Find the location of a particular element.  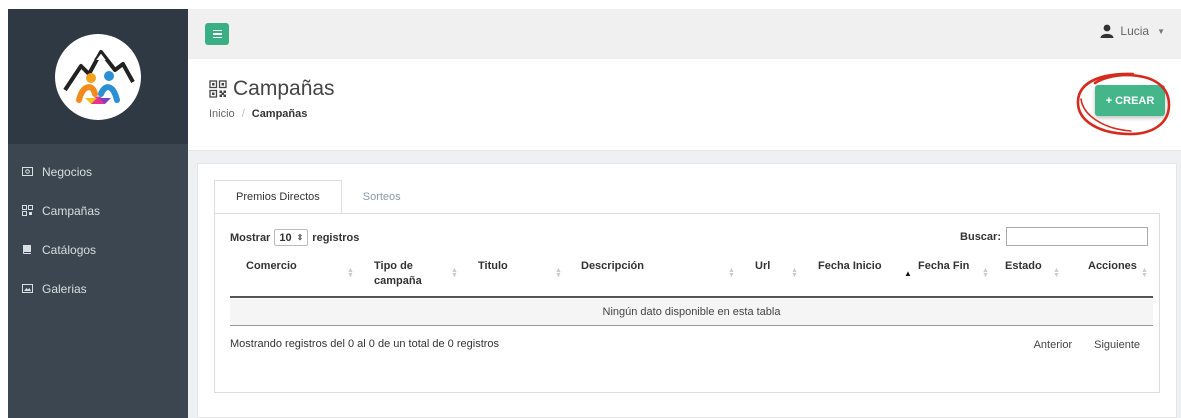

page-title: Campañas is located at coordinates (272, 89).